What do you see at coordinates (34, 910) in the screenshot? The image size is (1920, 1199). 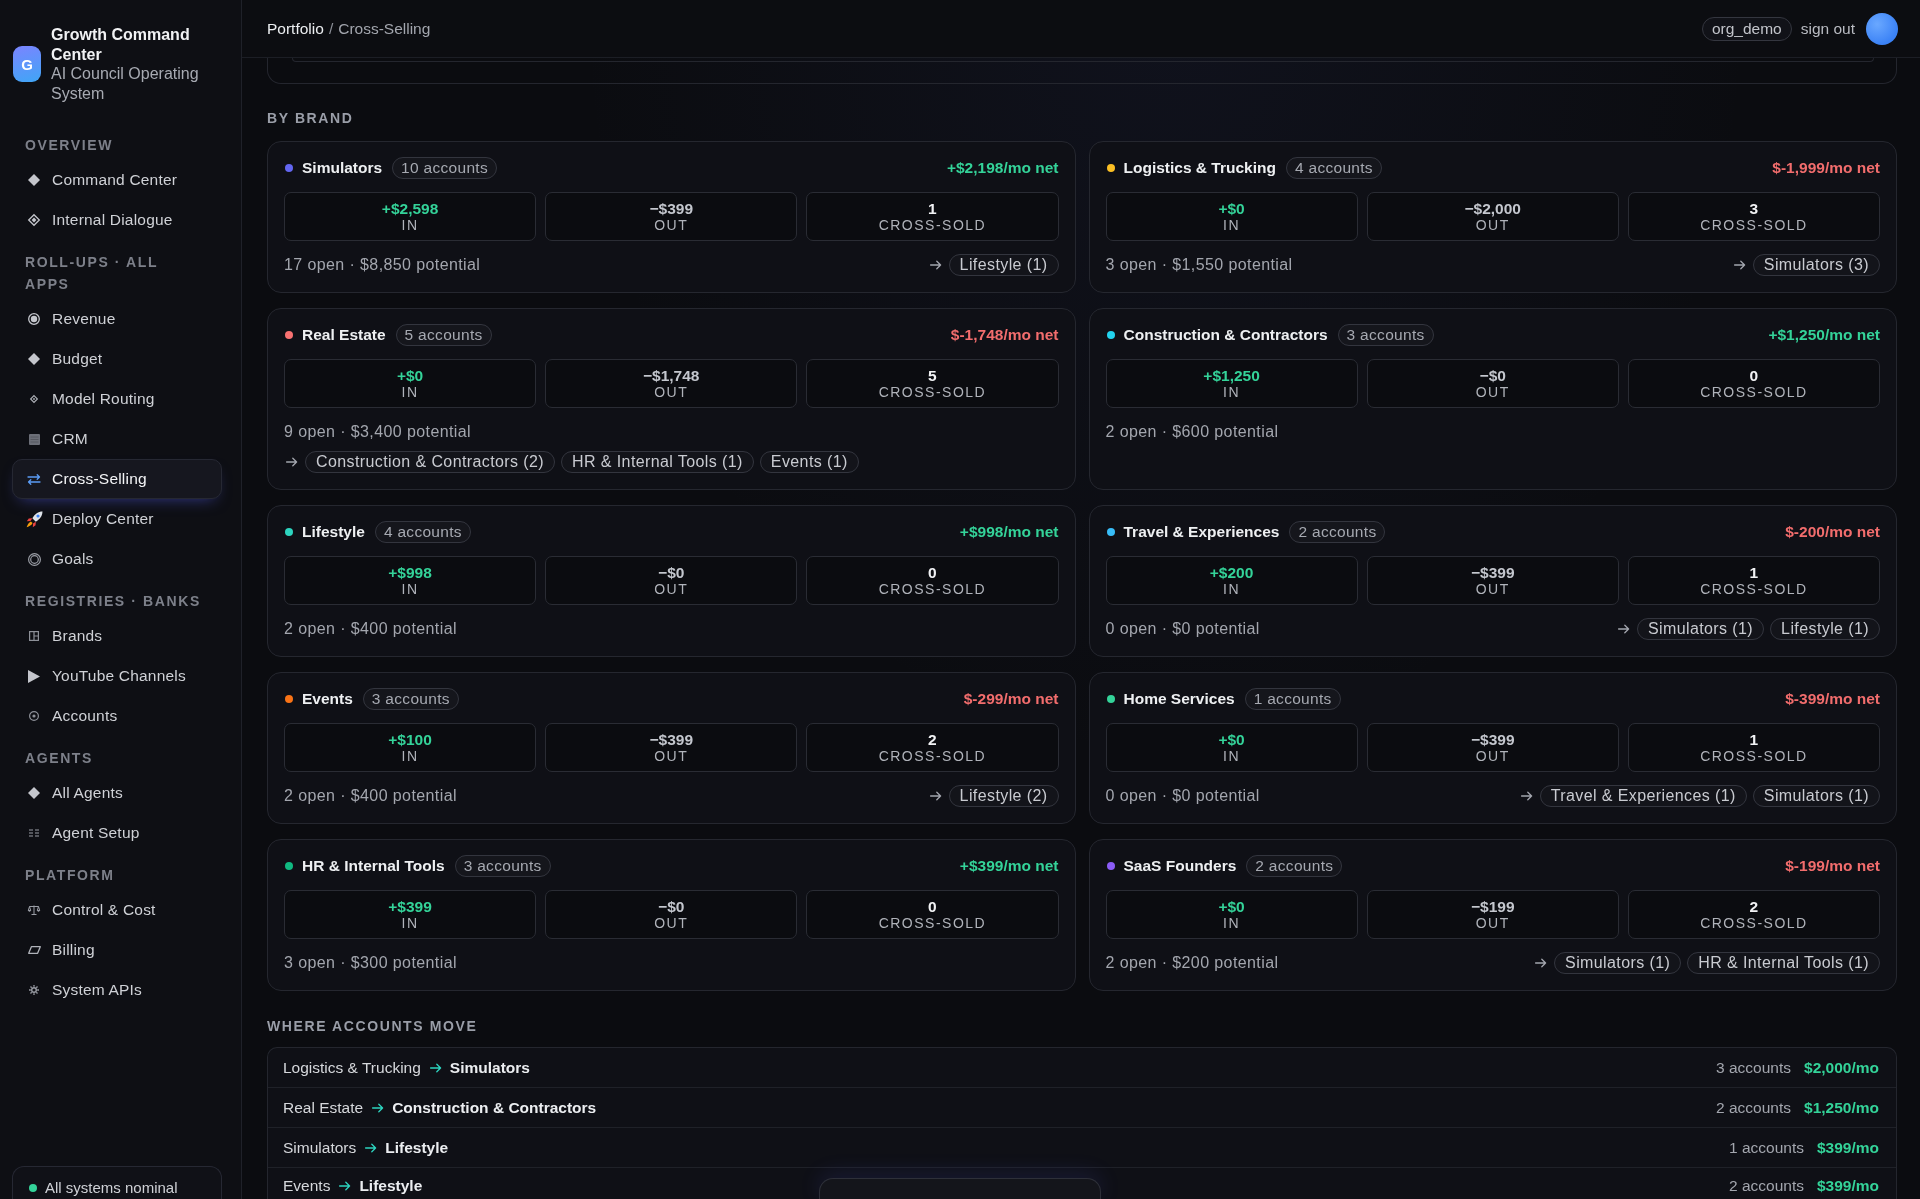 I see `scales-icon` at bounding box center [34, 910].